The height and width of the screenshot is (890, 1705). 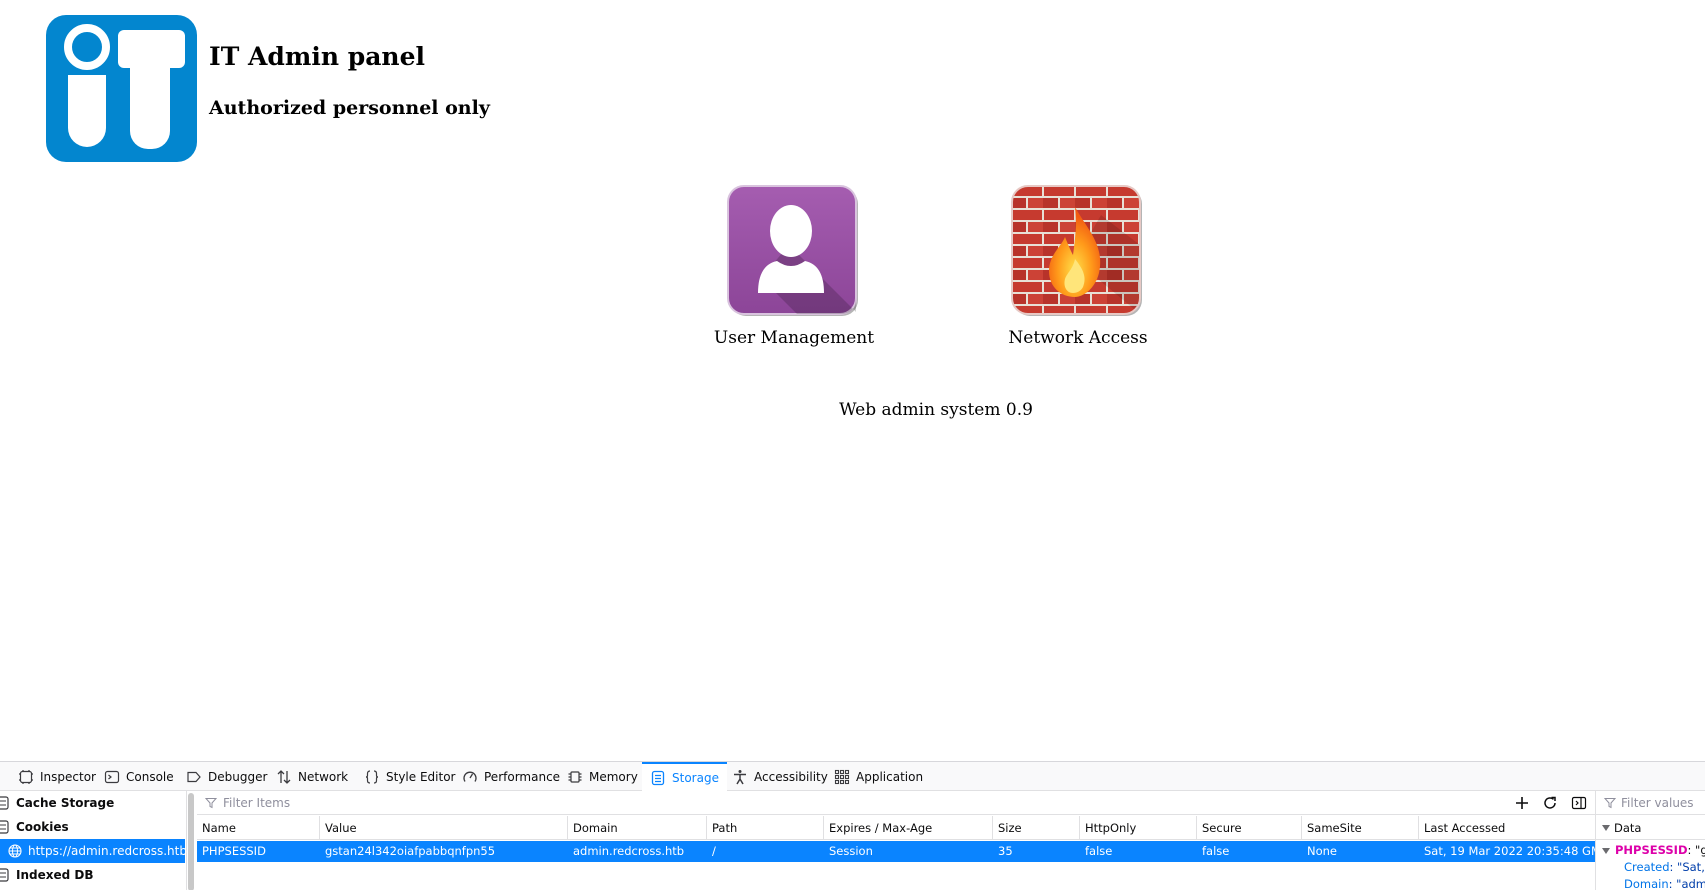 What do you see at coordinates (93, 827) in the screenshot?
I see `tree-item-cookies: Cookies` at bounding box center [93, 827].